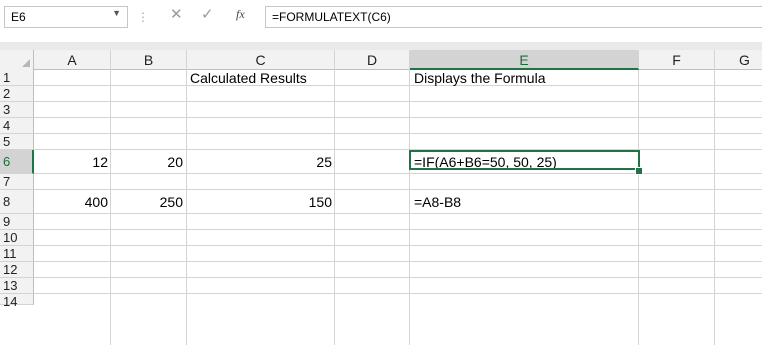 Image resolution: width=762 pixels, height=345 pixels. I want to click on row-header-12: 12, so click(17, 270).